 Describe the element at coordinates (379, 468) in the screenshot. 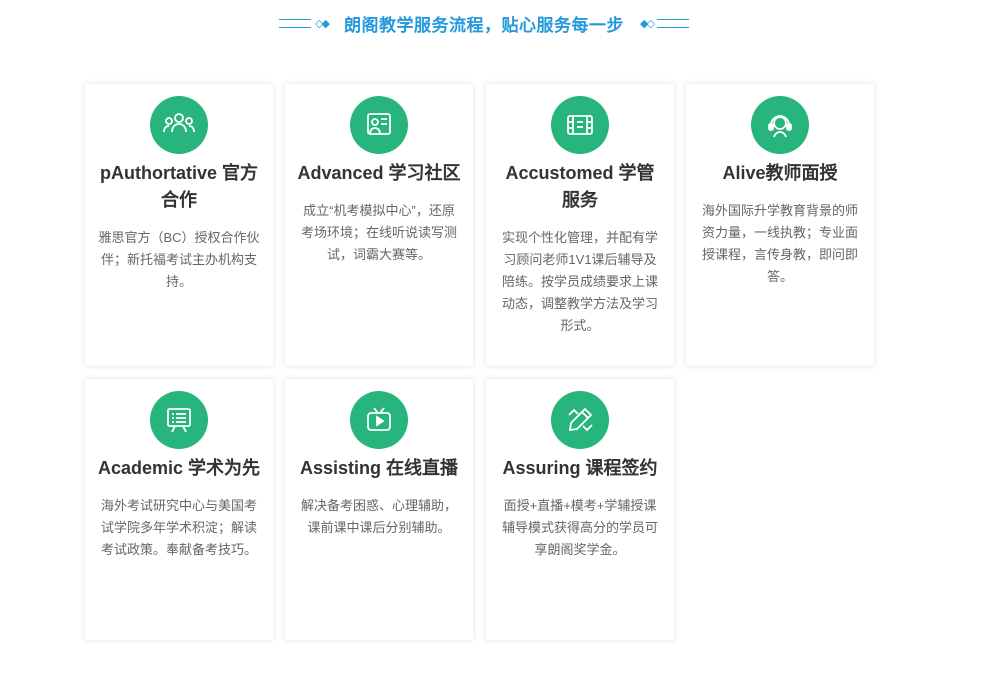

I see `card-title: Assisting 在线直播` at that location.